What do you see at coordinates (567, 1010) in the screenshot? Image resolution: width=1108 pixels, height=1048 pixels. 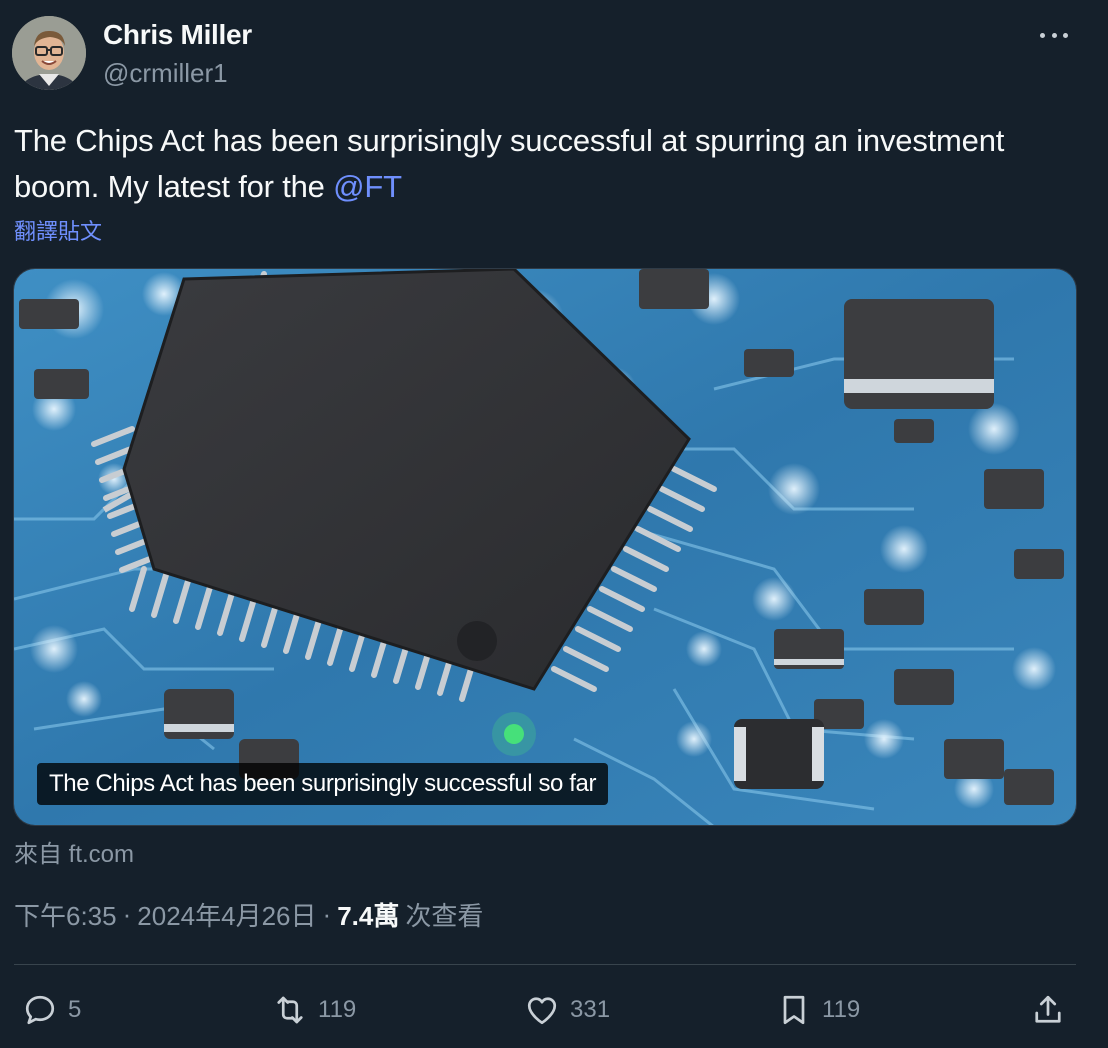 I see `like-button: 331` at bounding box center [567, 1010].